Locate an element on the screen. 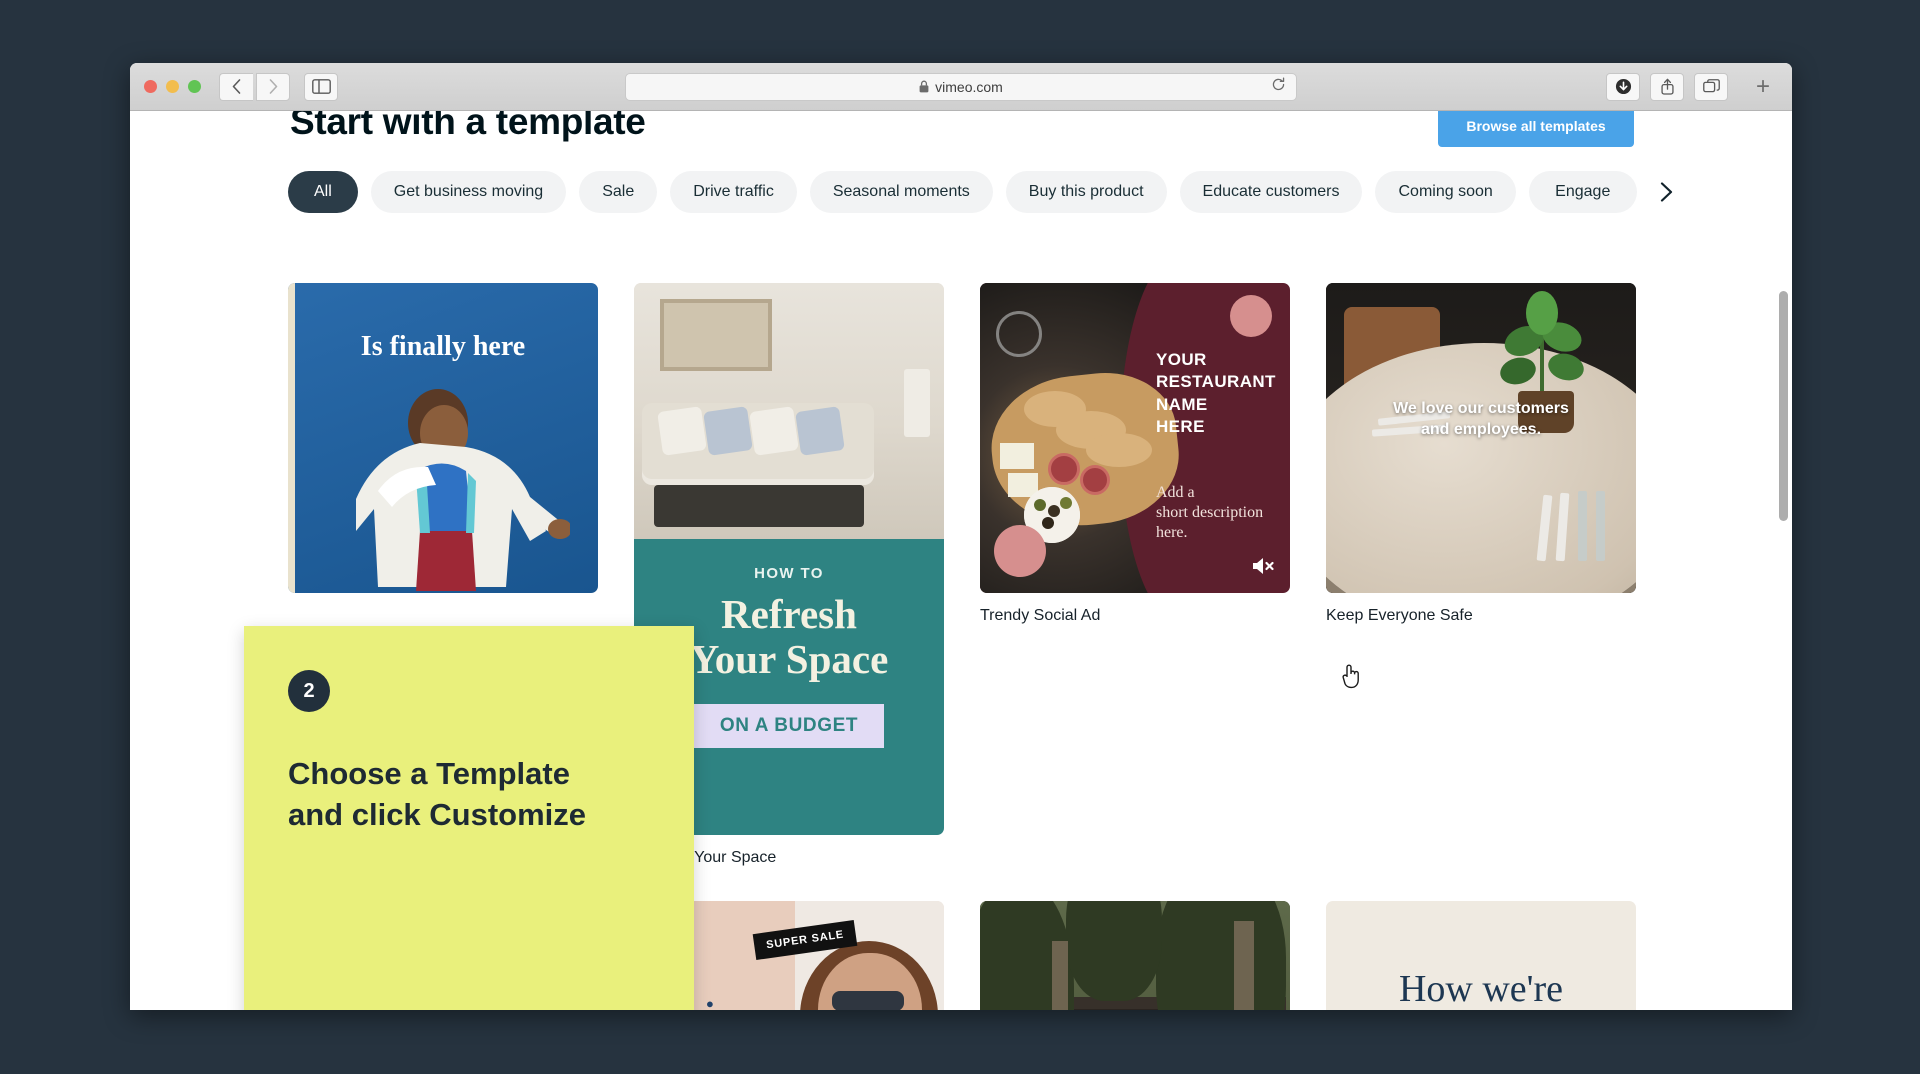 This screenshot has width=1920, height=1074. callout-text-line2: and click Customize is located at coordinates (437, 814).